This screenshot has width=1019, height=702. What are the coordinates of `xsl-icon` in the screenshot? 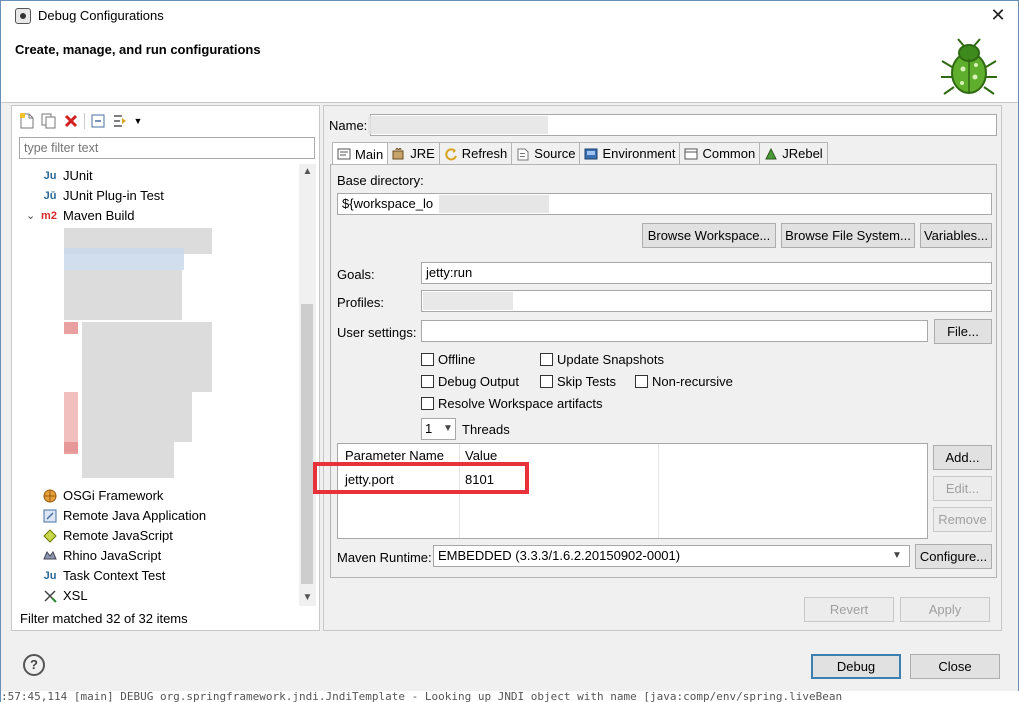 It's located at (50, 596).